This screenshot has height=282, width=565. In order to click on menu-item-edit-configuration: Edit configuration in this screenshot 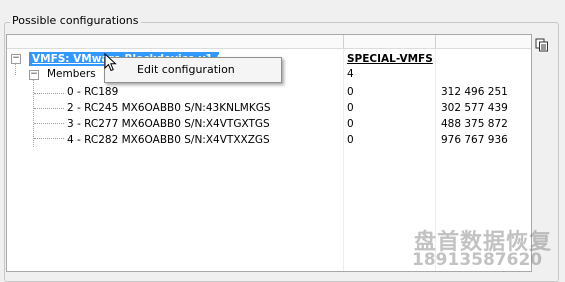, I will do `click(186, 69)`.